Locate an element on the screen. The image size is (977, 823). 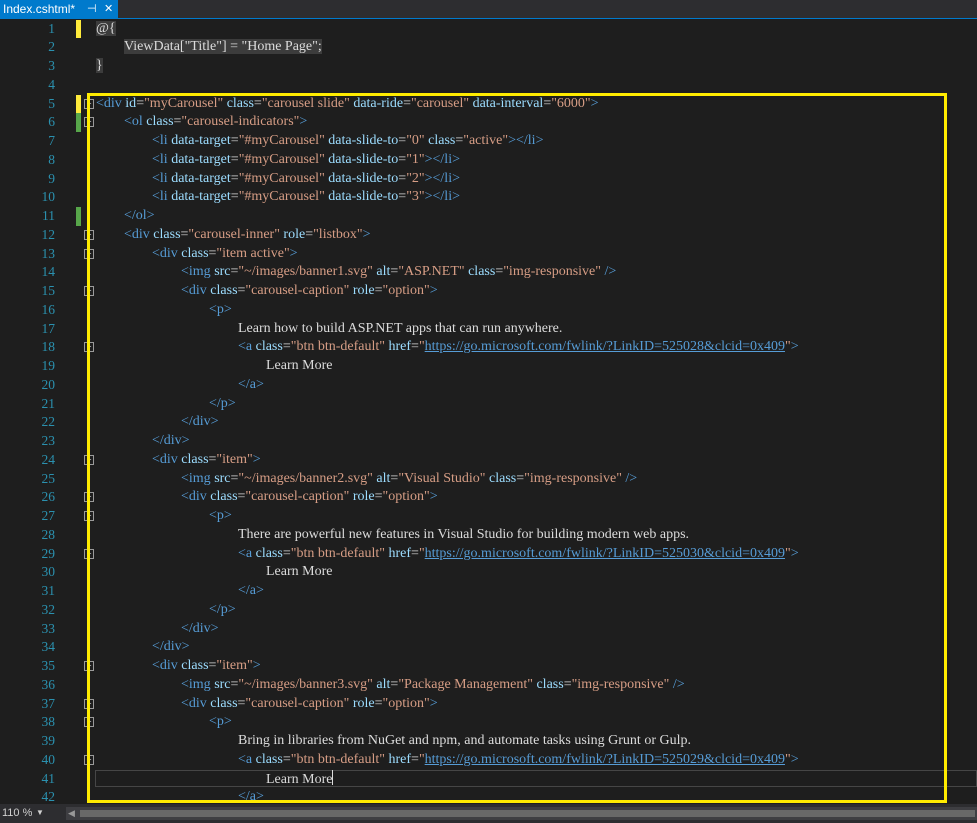
close-icon: ✕ is located at coordinates (108, 9).